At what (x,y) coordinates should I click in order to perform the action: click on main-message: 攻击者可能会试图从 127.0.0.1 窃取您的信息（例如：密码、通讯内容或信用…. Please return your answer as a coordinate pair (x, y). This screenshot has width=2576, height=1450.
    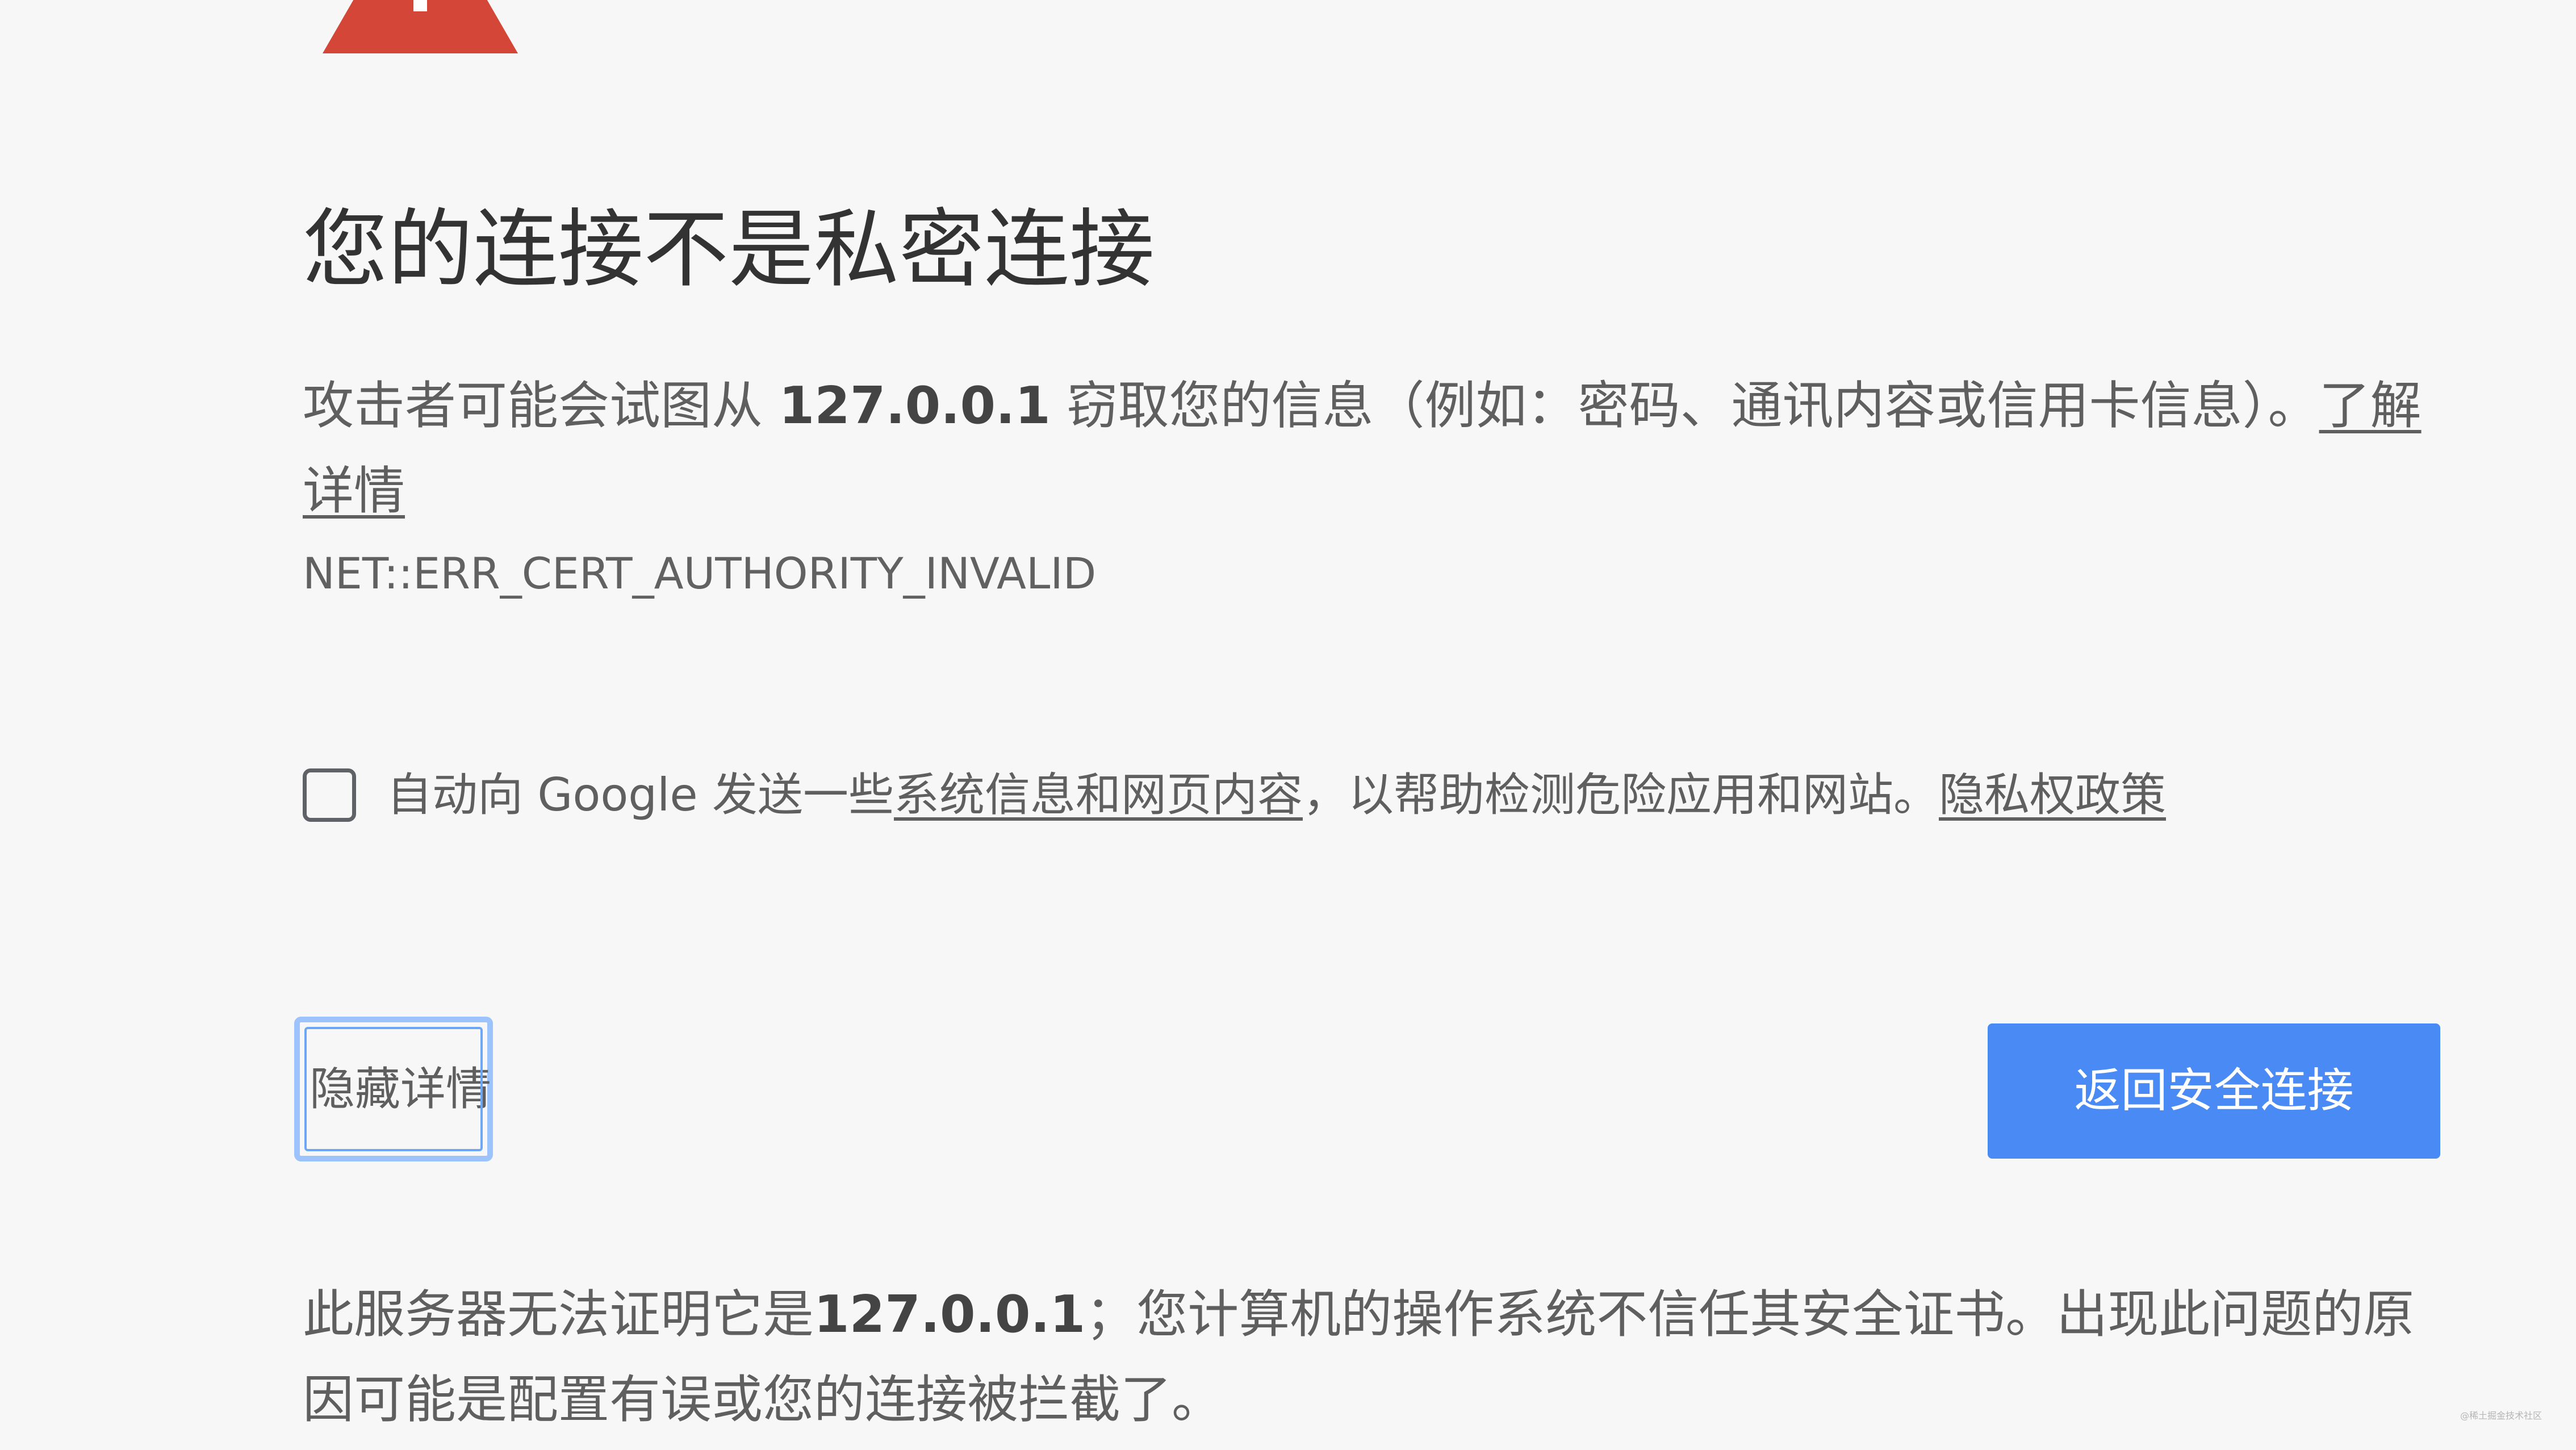
    Looking at the image, I should click on (1365, 449).